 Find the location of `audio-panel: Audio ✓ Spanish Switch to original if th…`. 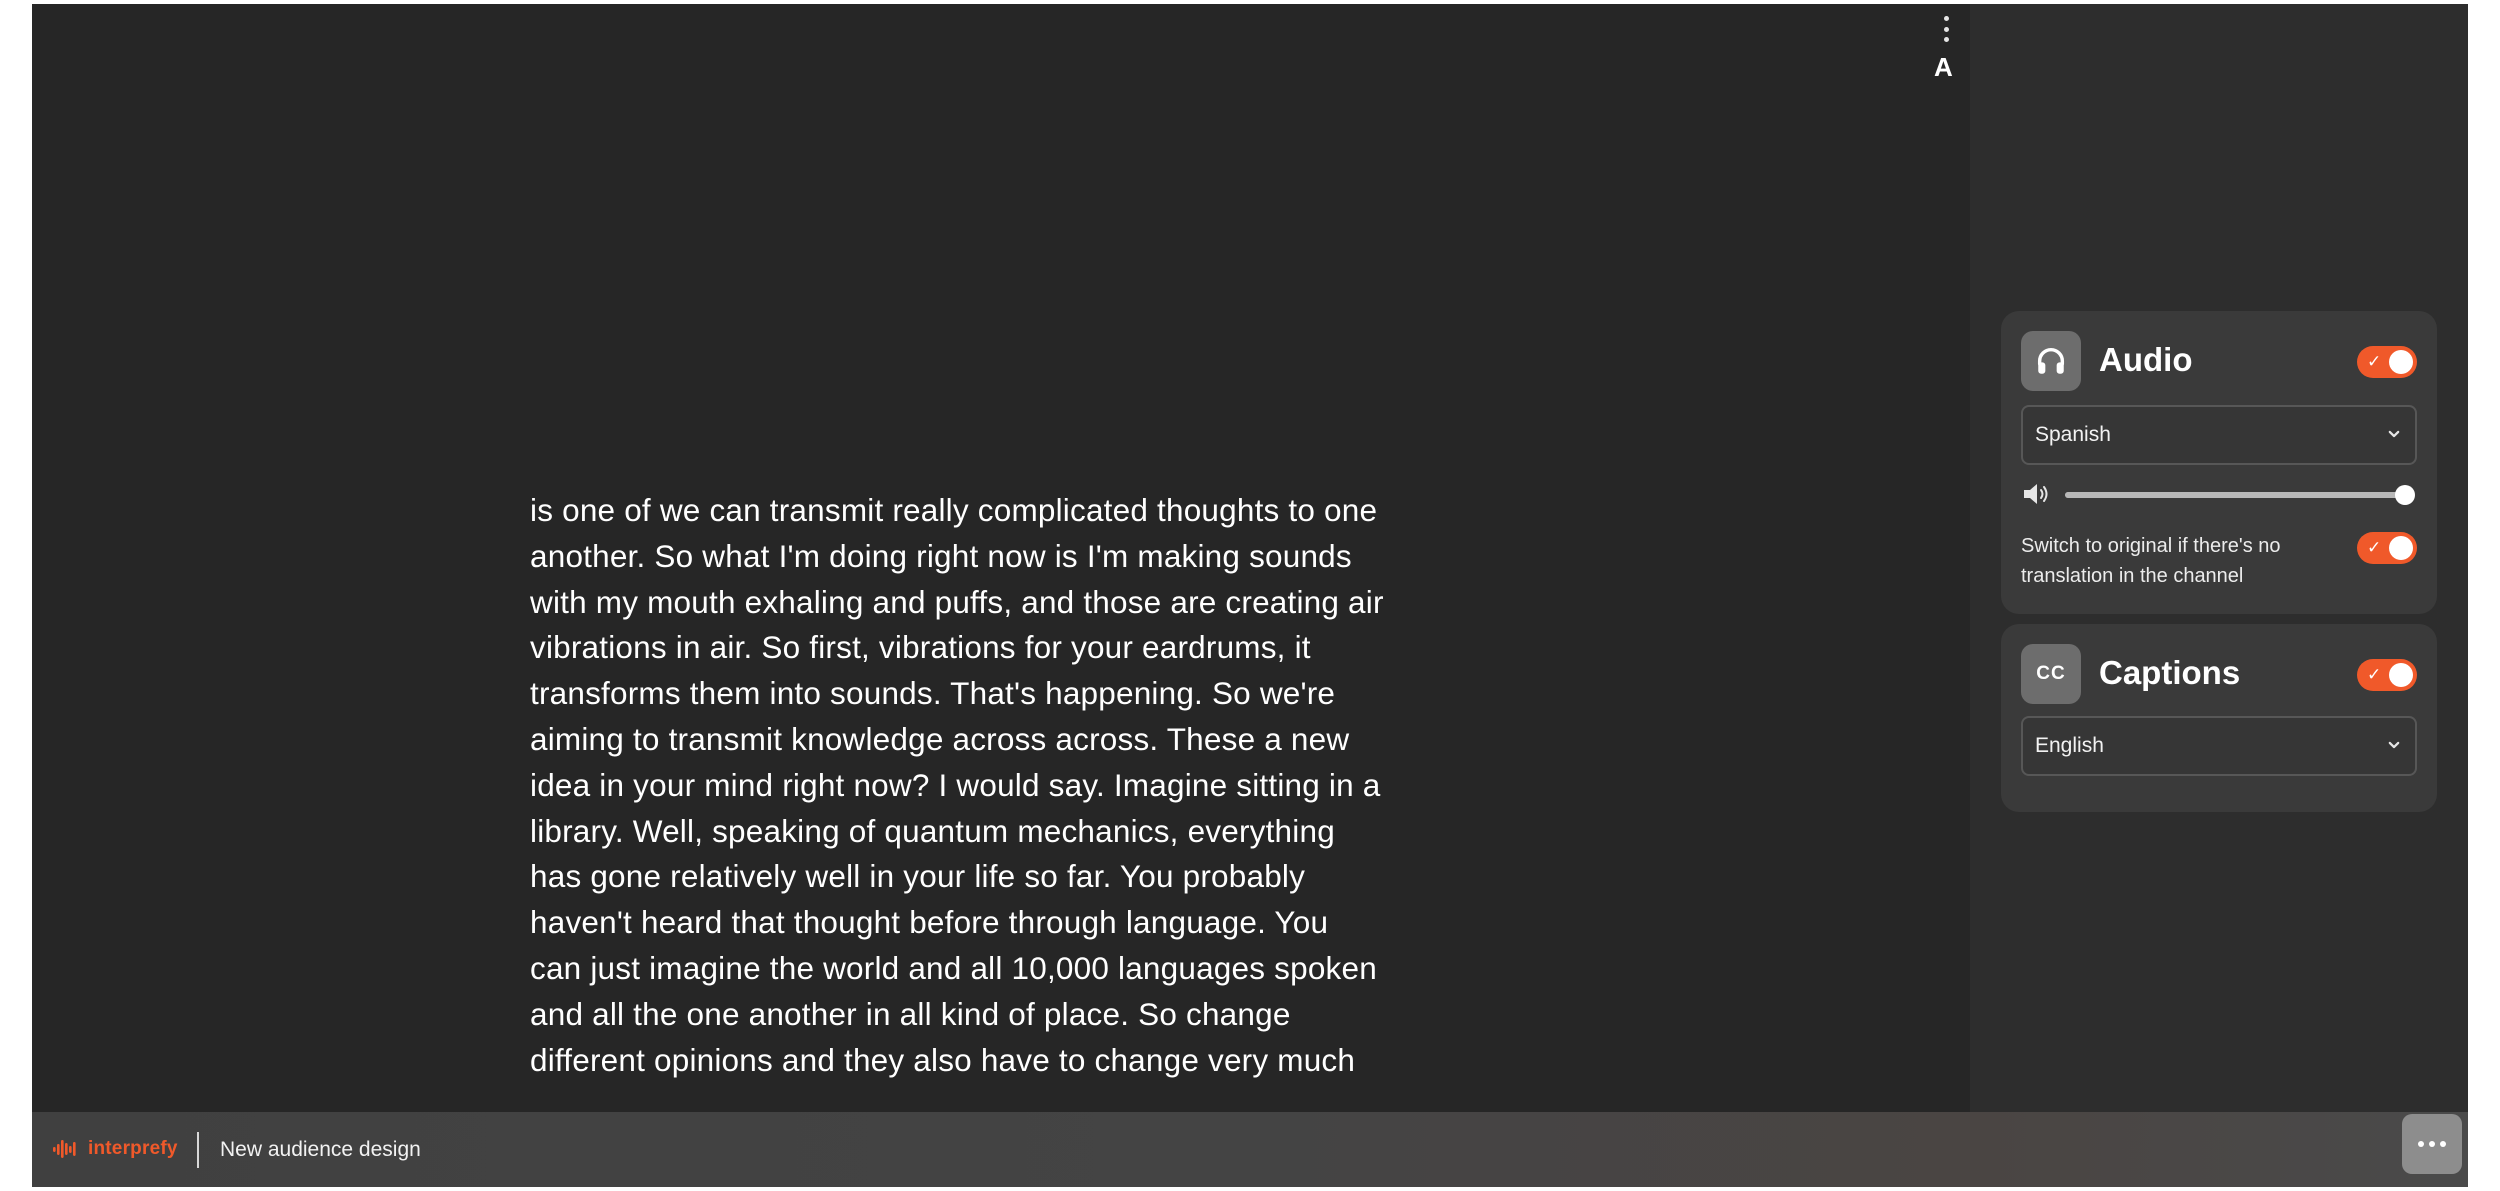

audio-panel: Audio ✓ Spanish Switch to original if th… is located at coordinates (2219, 462).